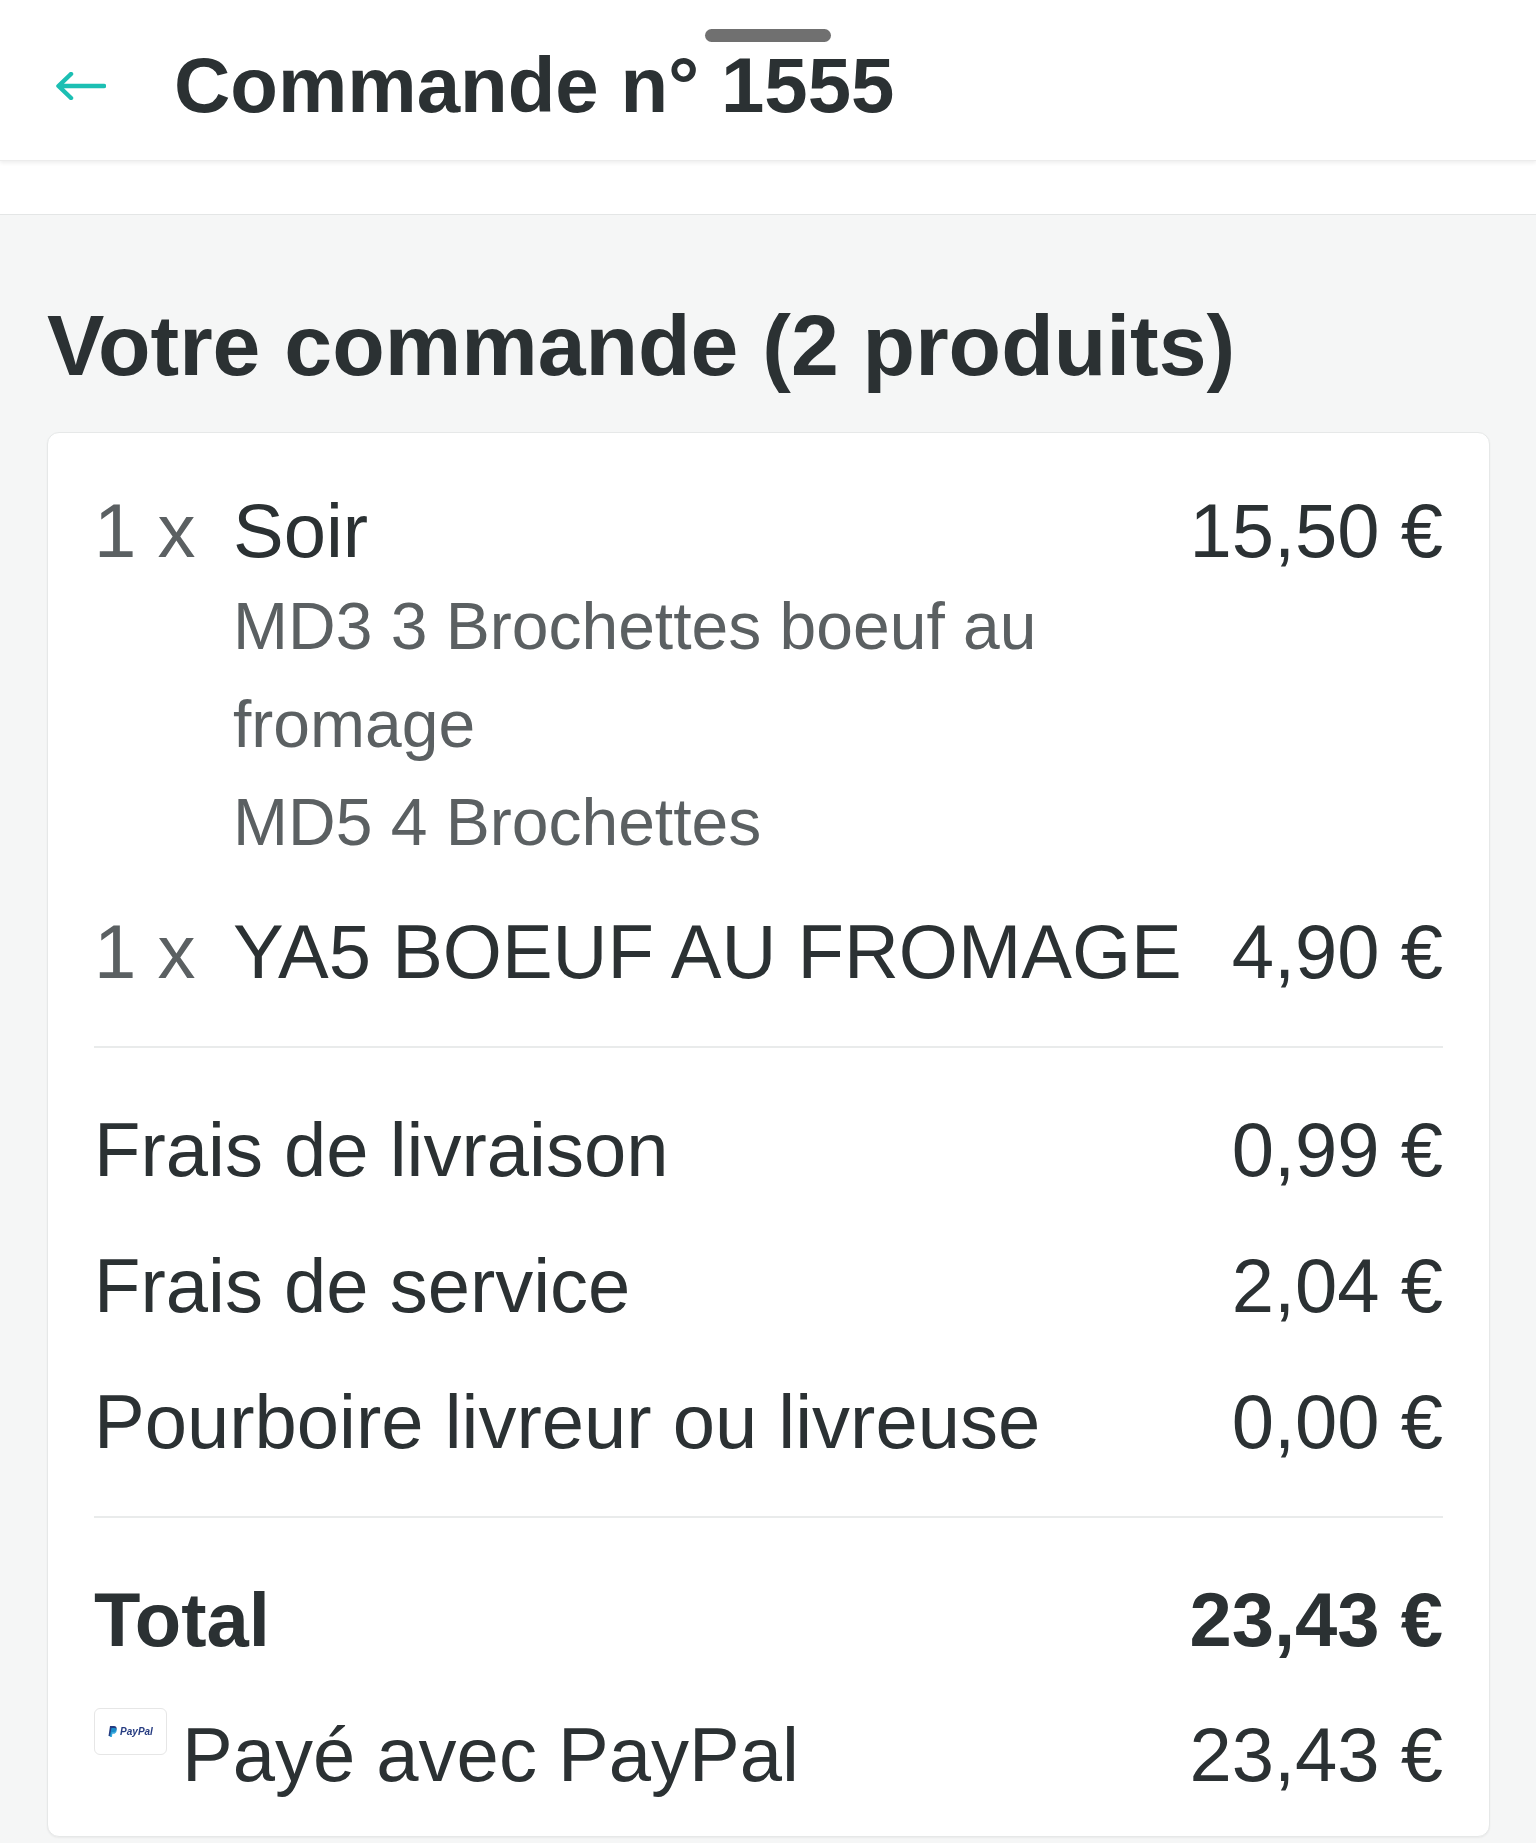 The image size is (1536, 1843). I want to click on fee-label: Pourboire livreur ou livreuse, so click(567, 1422).